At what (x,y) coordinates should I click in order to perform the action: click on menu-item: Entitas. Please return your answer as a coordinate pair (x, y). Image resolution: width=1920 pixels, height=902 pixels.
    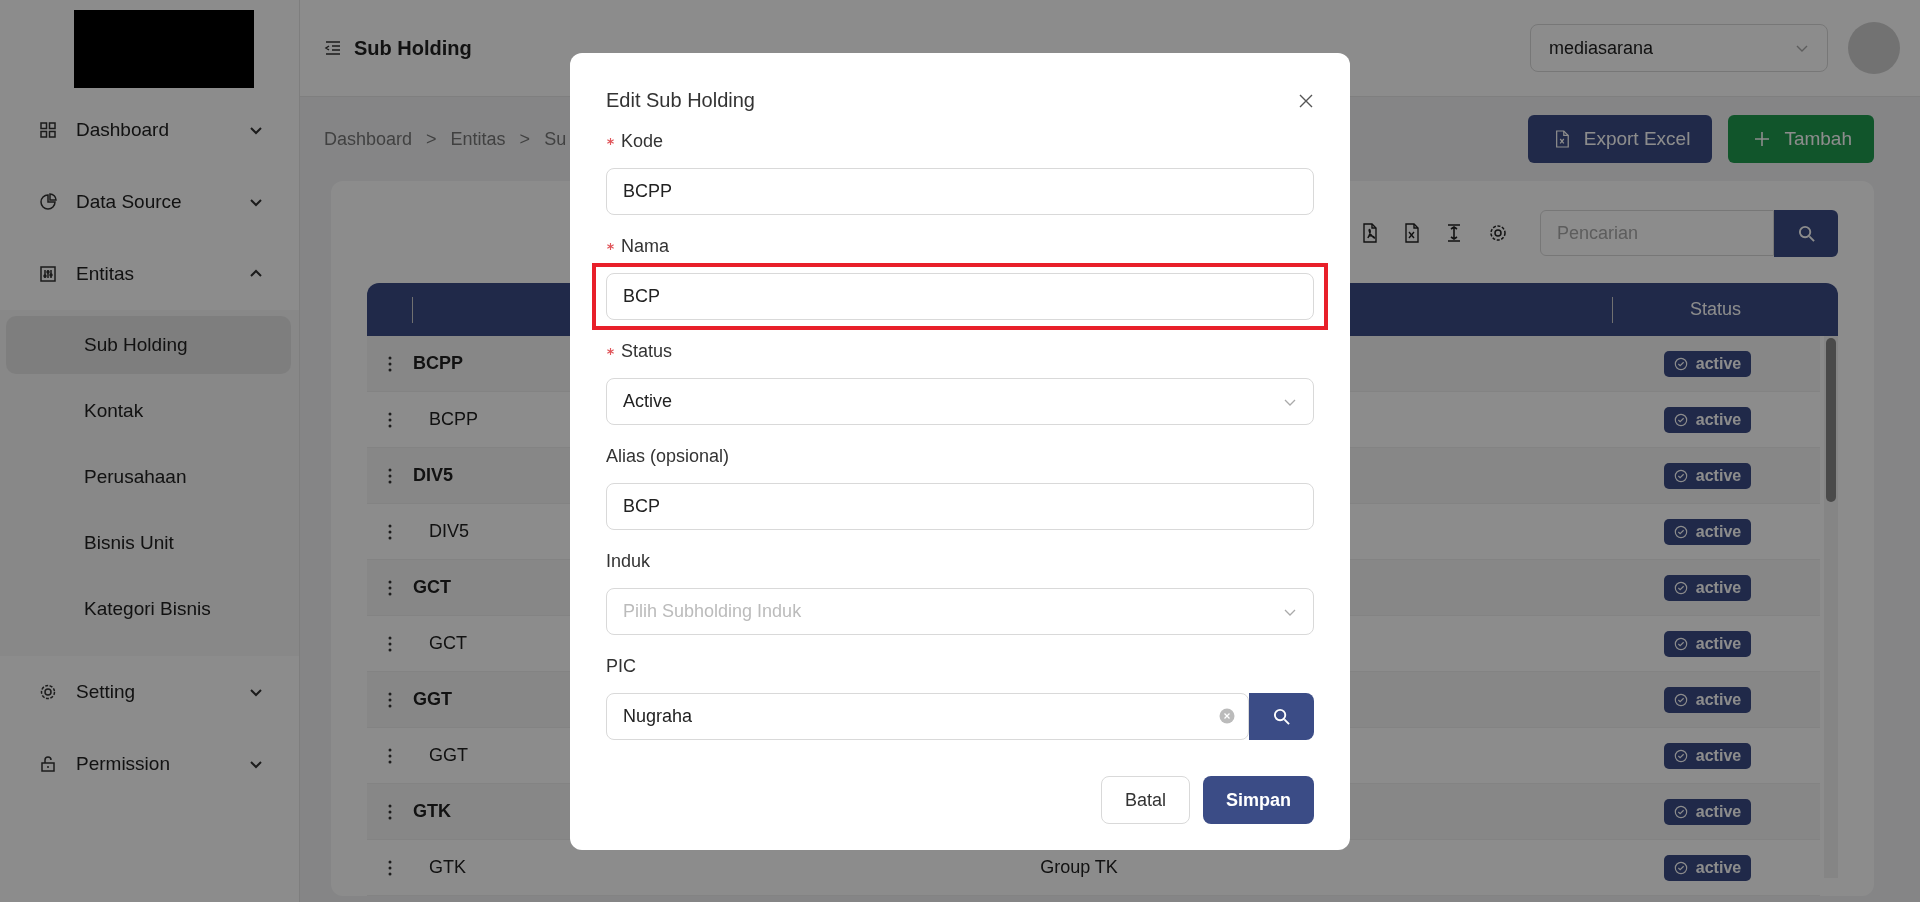
    Looking at the image, I should click on (149, 274).